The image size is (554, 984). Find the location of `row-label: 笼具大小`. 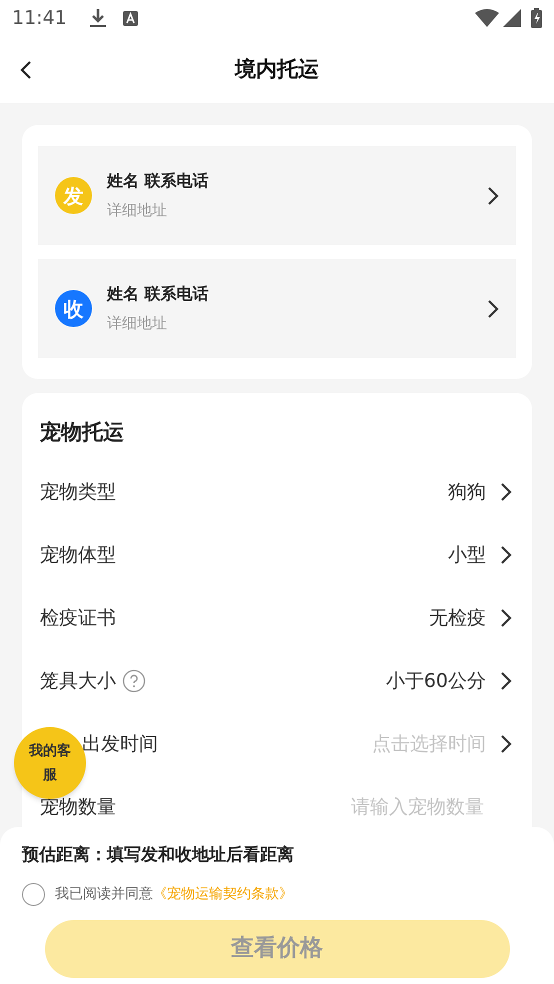

row-label: 笼具大小 is located at coordinates (78, 681).